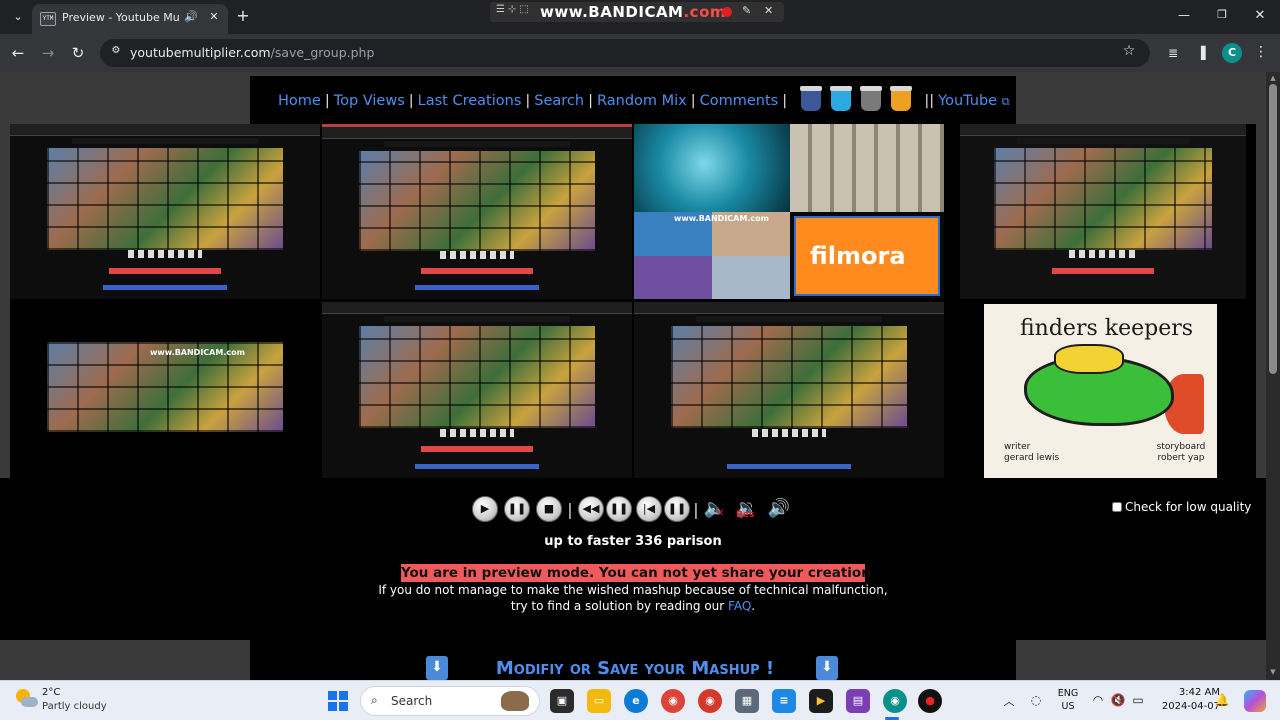 The height and width of the screenshot is (720, 1280). Describe the element at coordinates (430, 53) in the screenshot. I see `url-text: youtubemultiplier.com/save_group.php` at that location.